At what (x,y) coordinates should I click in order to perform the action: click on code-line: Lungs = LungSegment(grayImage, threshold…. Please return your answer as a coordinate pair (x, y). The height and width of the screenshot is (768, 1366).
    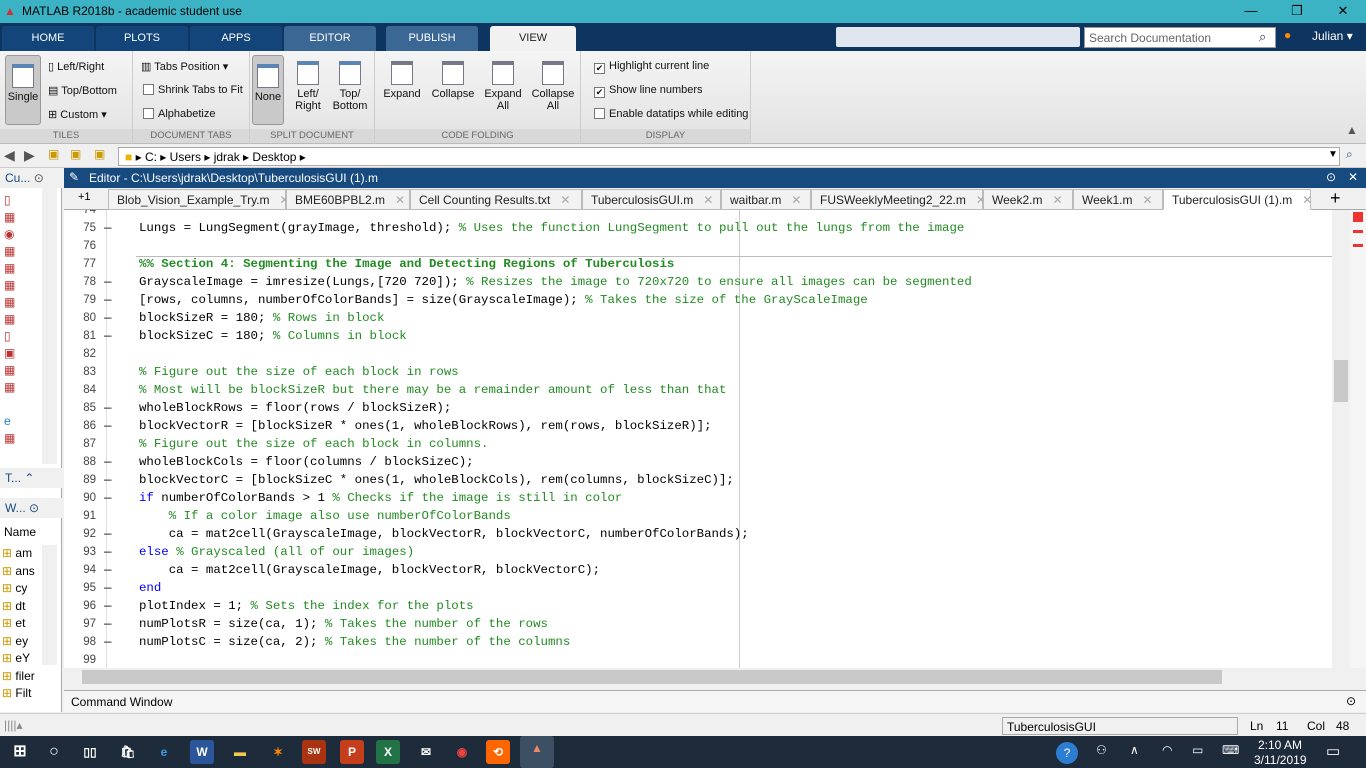
    Looking at the image, I should click on (551, 228).